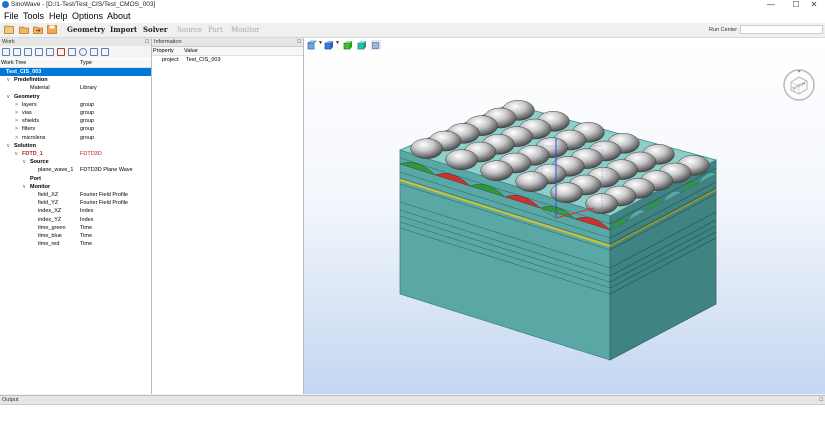 The image size is (825, 446). I want to click on duplicate-icon, so click(50, 52).